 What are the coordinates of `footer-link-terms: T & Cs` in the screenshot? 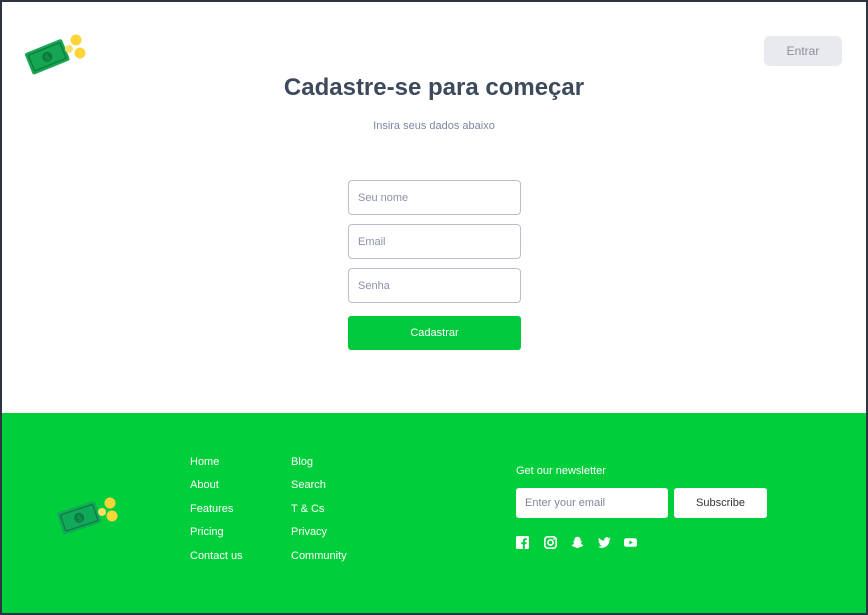 It's located at (319, 513).